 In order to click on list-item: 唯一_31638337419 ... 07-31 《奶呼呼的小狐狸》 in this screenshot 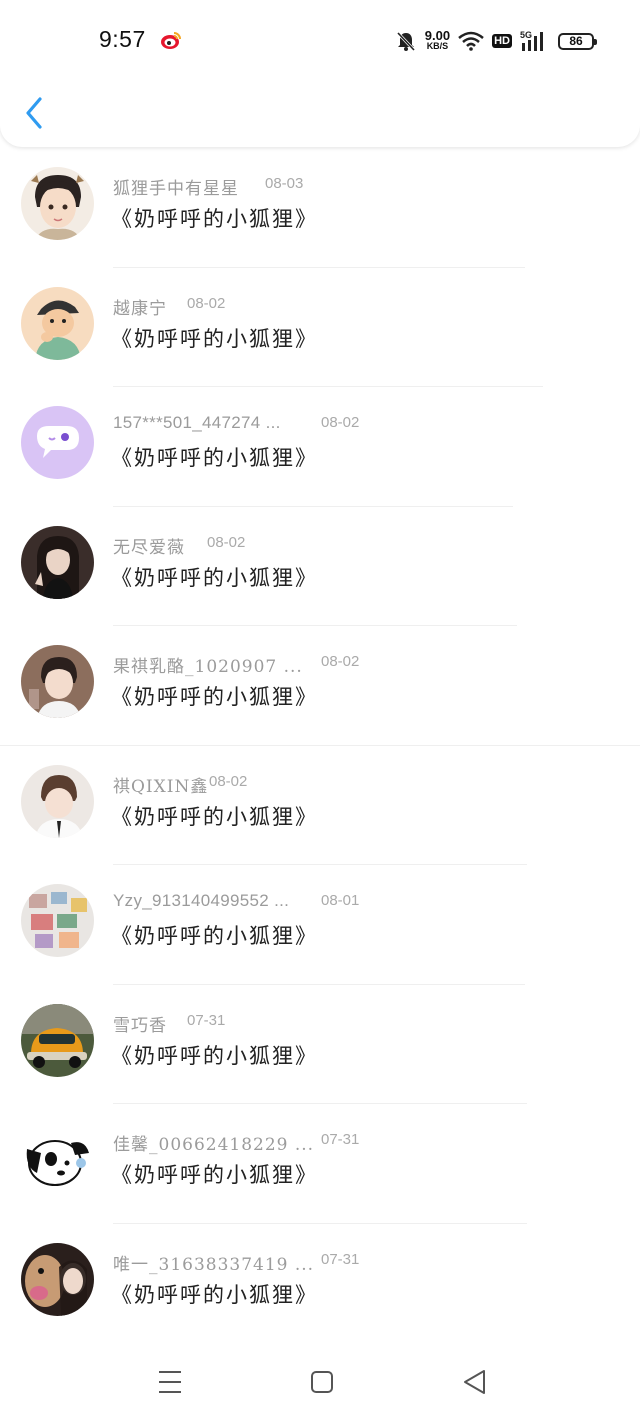, I will do `click(320, 1283)`.